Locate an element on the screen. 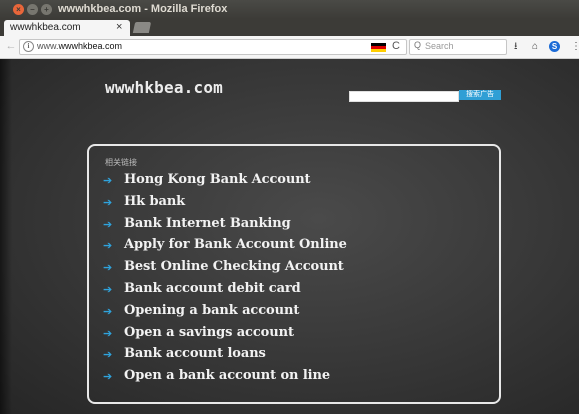 The width and height of the screenshot is (579, 414). related-link-label: Apply for Bank Account Online is located at coordinates (235, 244).